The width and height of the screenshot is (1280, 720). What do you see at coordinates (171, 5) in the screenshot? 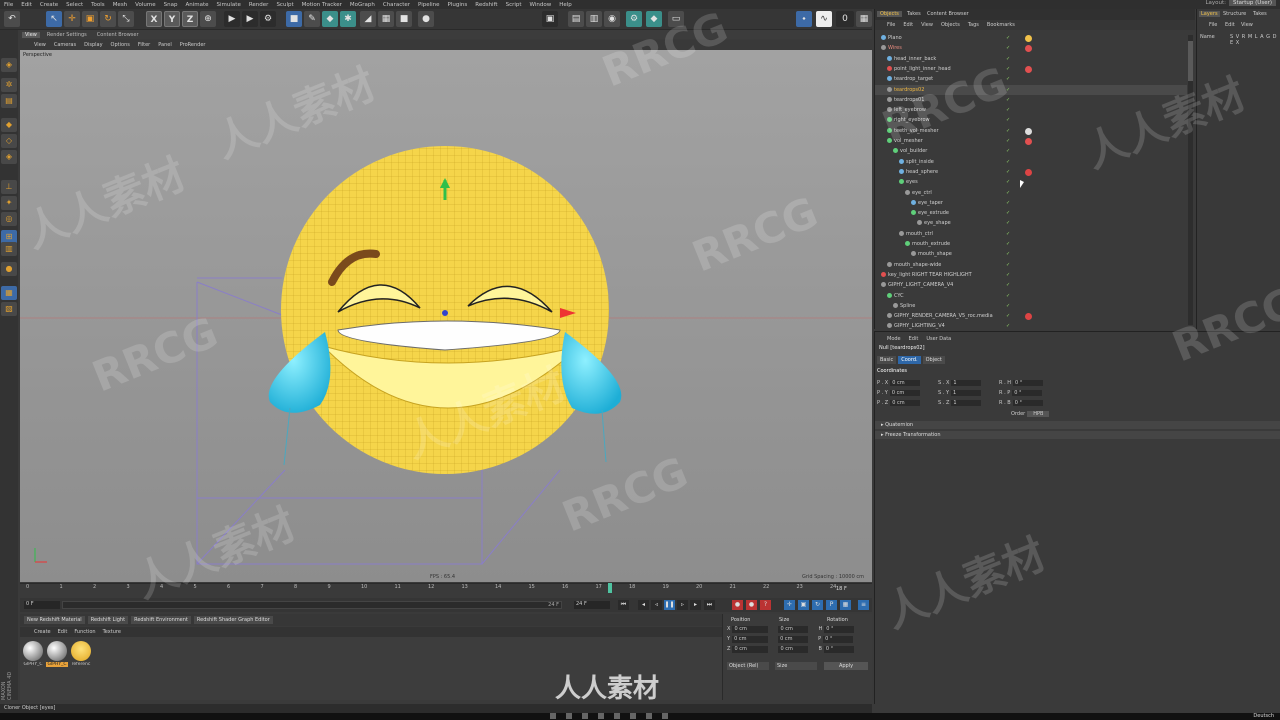
I see `menu-snap: Snap` at bounding box center [171, 5].